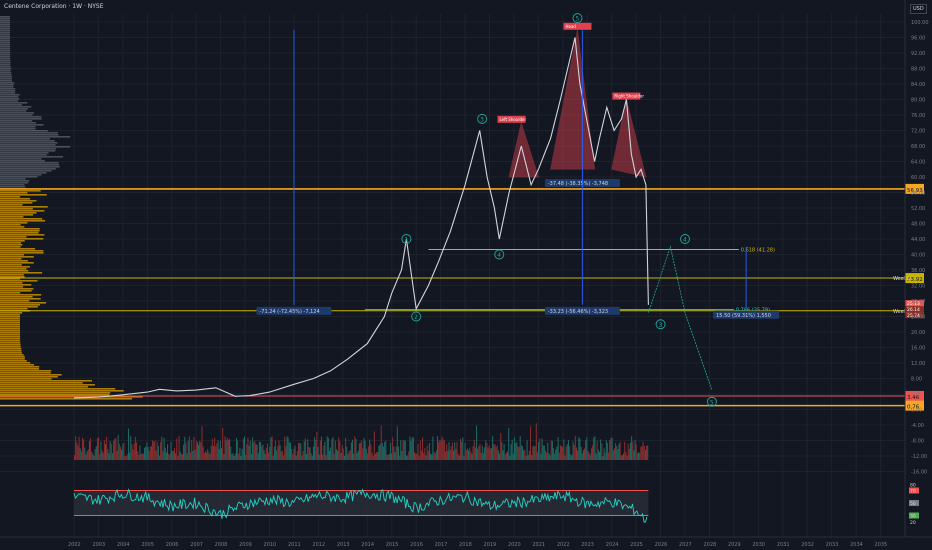 This screenshot has height=550, width=932. I want to click on x-tick-label: 2011, so click(294, 545).